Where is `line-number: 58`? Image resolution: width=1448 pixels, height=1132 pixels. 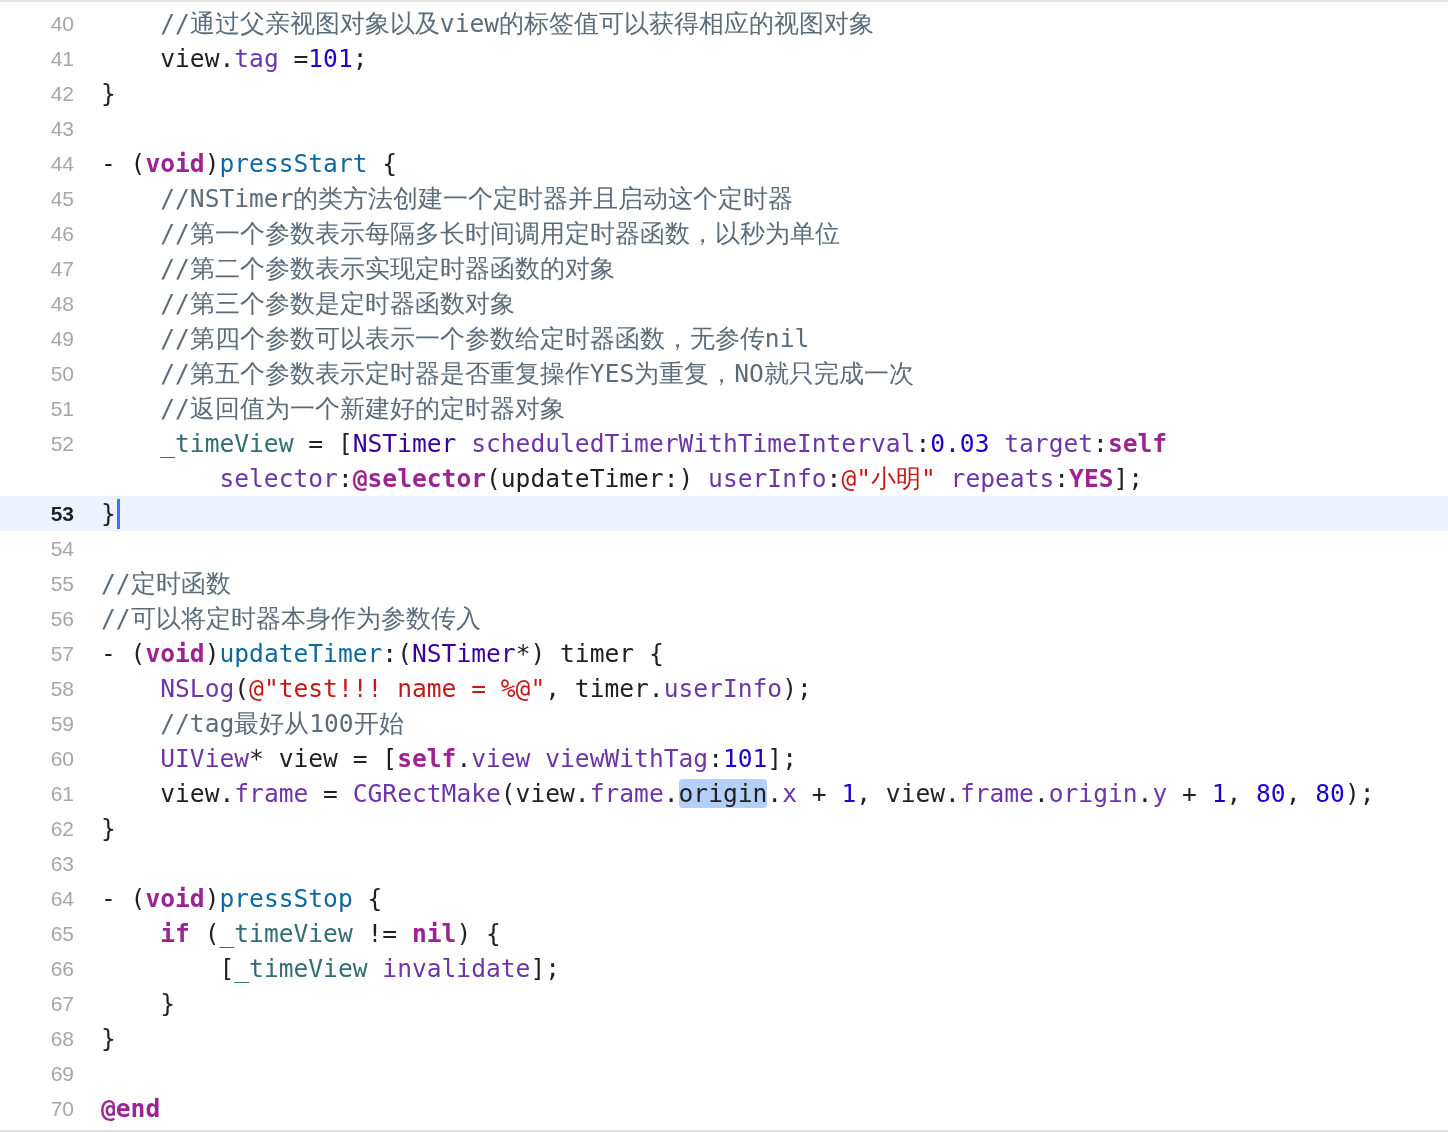 line-number: 58 is located at coordinates (62, 688).